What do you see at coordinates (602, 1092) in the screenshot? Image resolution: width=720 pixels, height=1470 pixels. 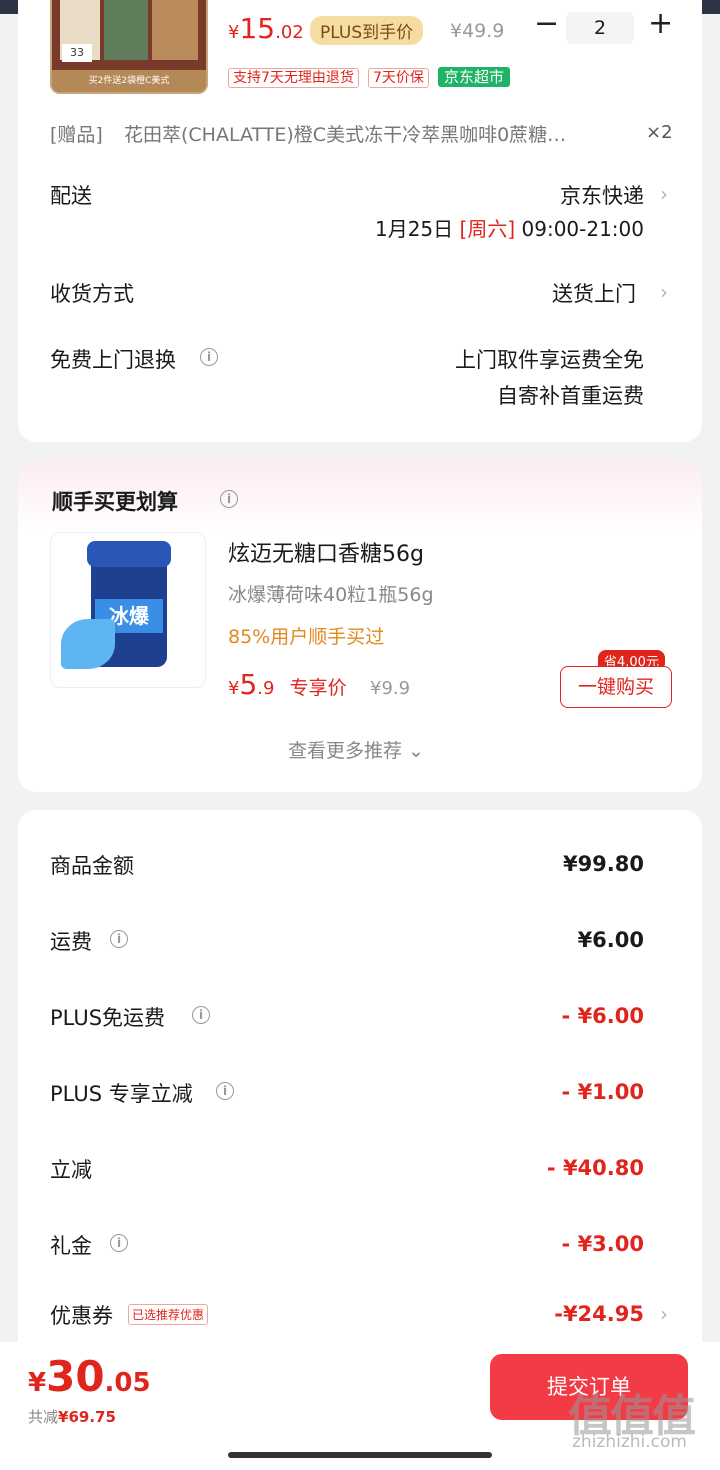 I see `summary-row-plus-discount-value: - ¥1.00` at bounding box center [602, 1092].